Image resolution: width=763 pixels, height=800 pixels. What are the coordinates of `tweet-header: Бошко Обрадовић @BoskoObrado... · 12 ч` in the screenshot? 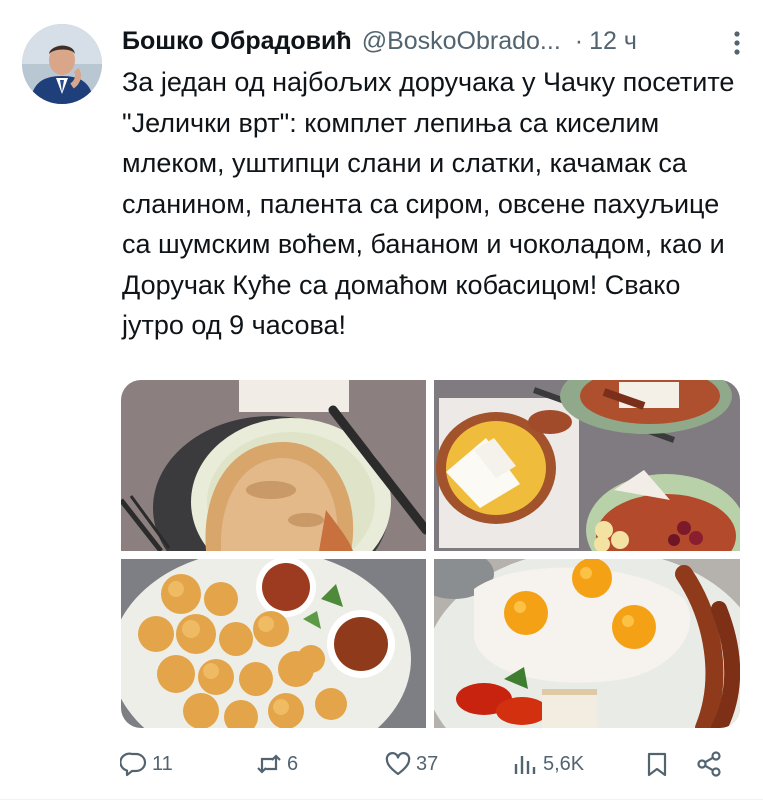 It's located at (432, 41).